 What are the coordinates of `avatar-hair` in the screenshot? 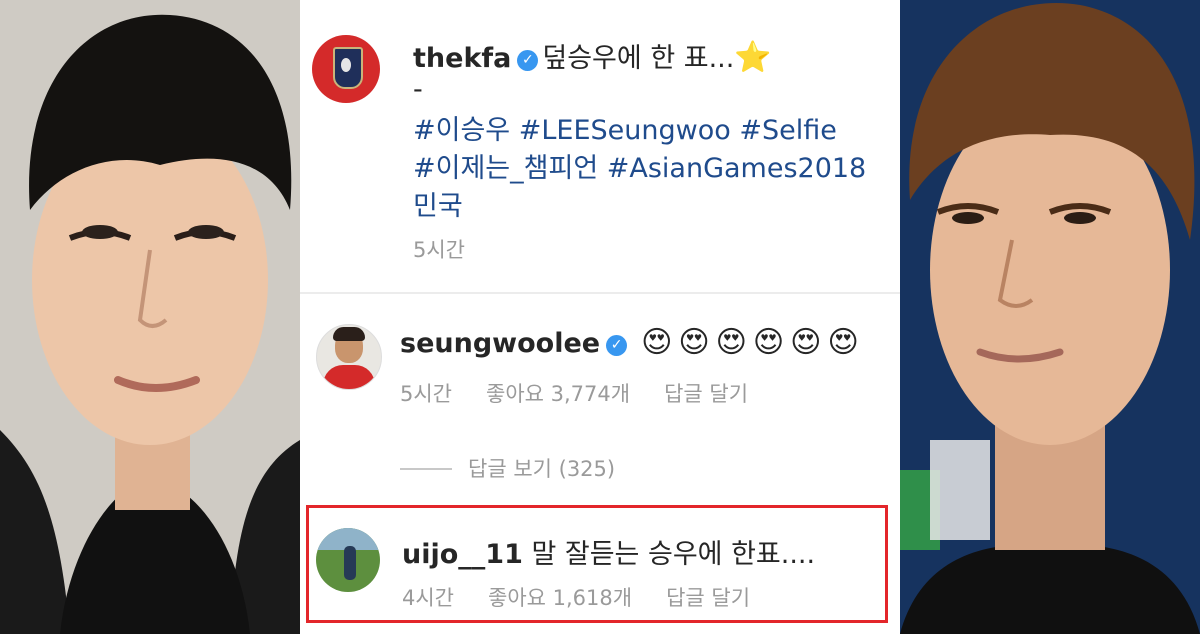 It's located at (349, 334).